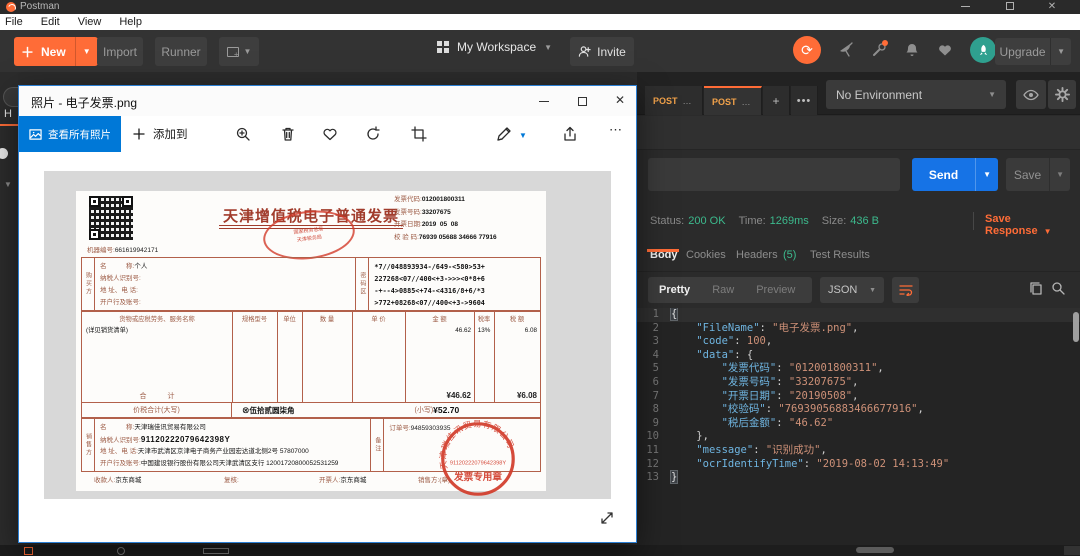  Describe the element at coordinates (965, 7) in the screenshot. I see `minimize-button` at that location.